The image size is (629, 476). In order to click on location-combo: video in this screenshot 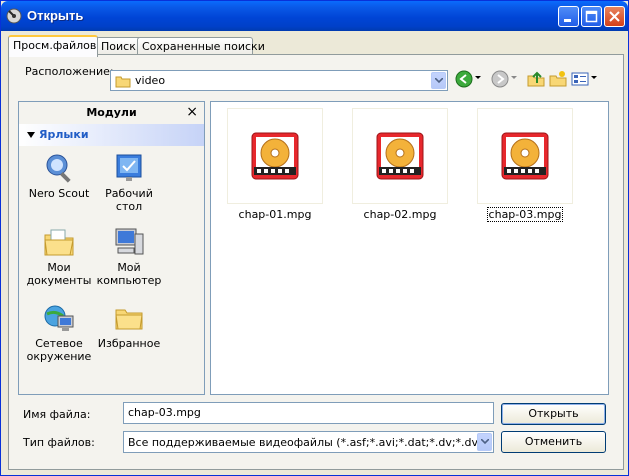, I will do `click(279, 80)`.